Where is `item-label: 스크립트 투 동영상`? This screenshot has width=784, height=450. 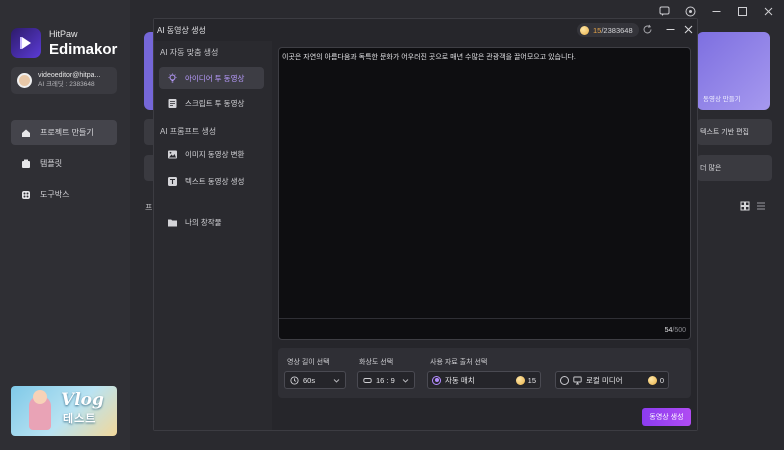
item-label: 스크립트 투 동영상 is located at coordinates (215, 103).